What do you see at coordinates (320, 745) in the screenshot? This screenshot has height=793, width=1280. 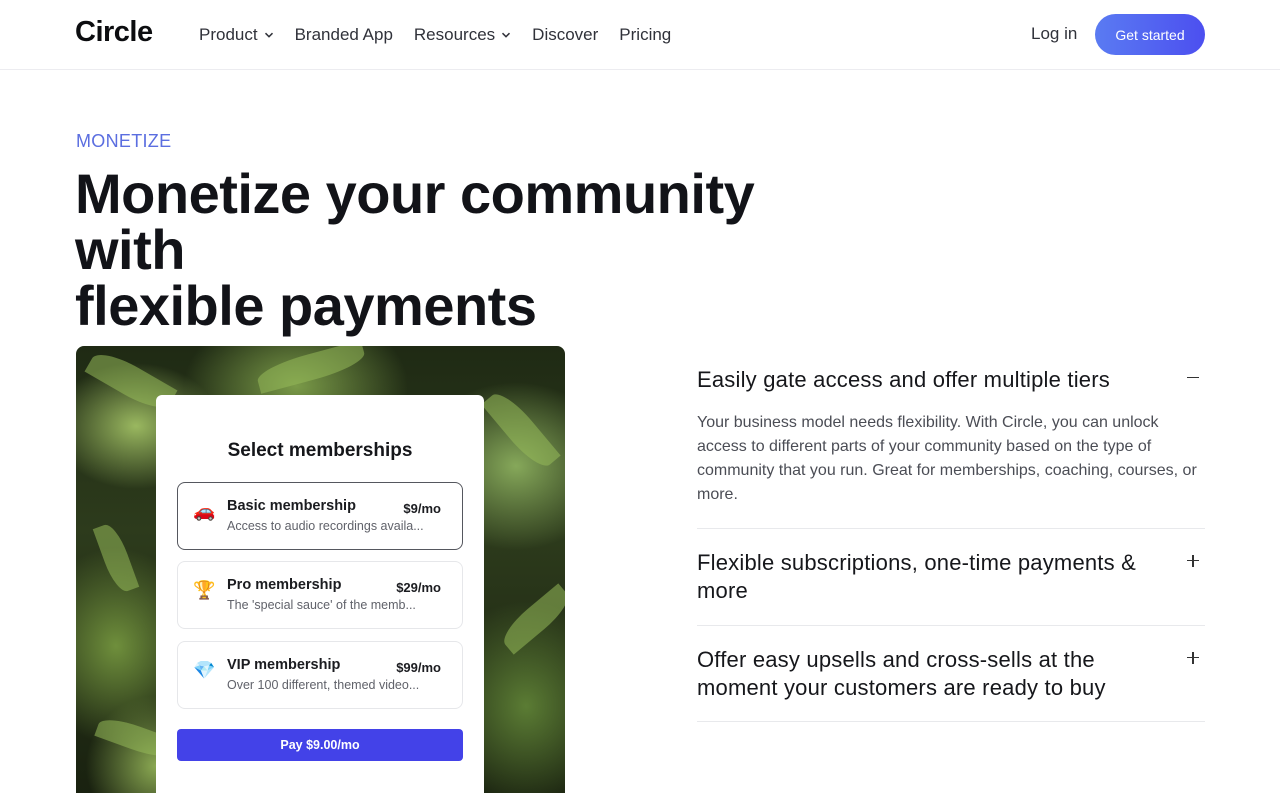 I see `pay-button: Pay $9.00/mo` at bounding box center [320, 745].